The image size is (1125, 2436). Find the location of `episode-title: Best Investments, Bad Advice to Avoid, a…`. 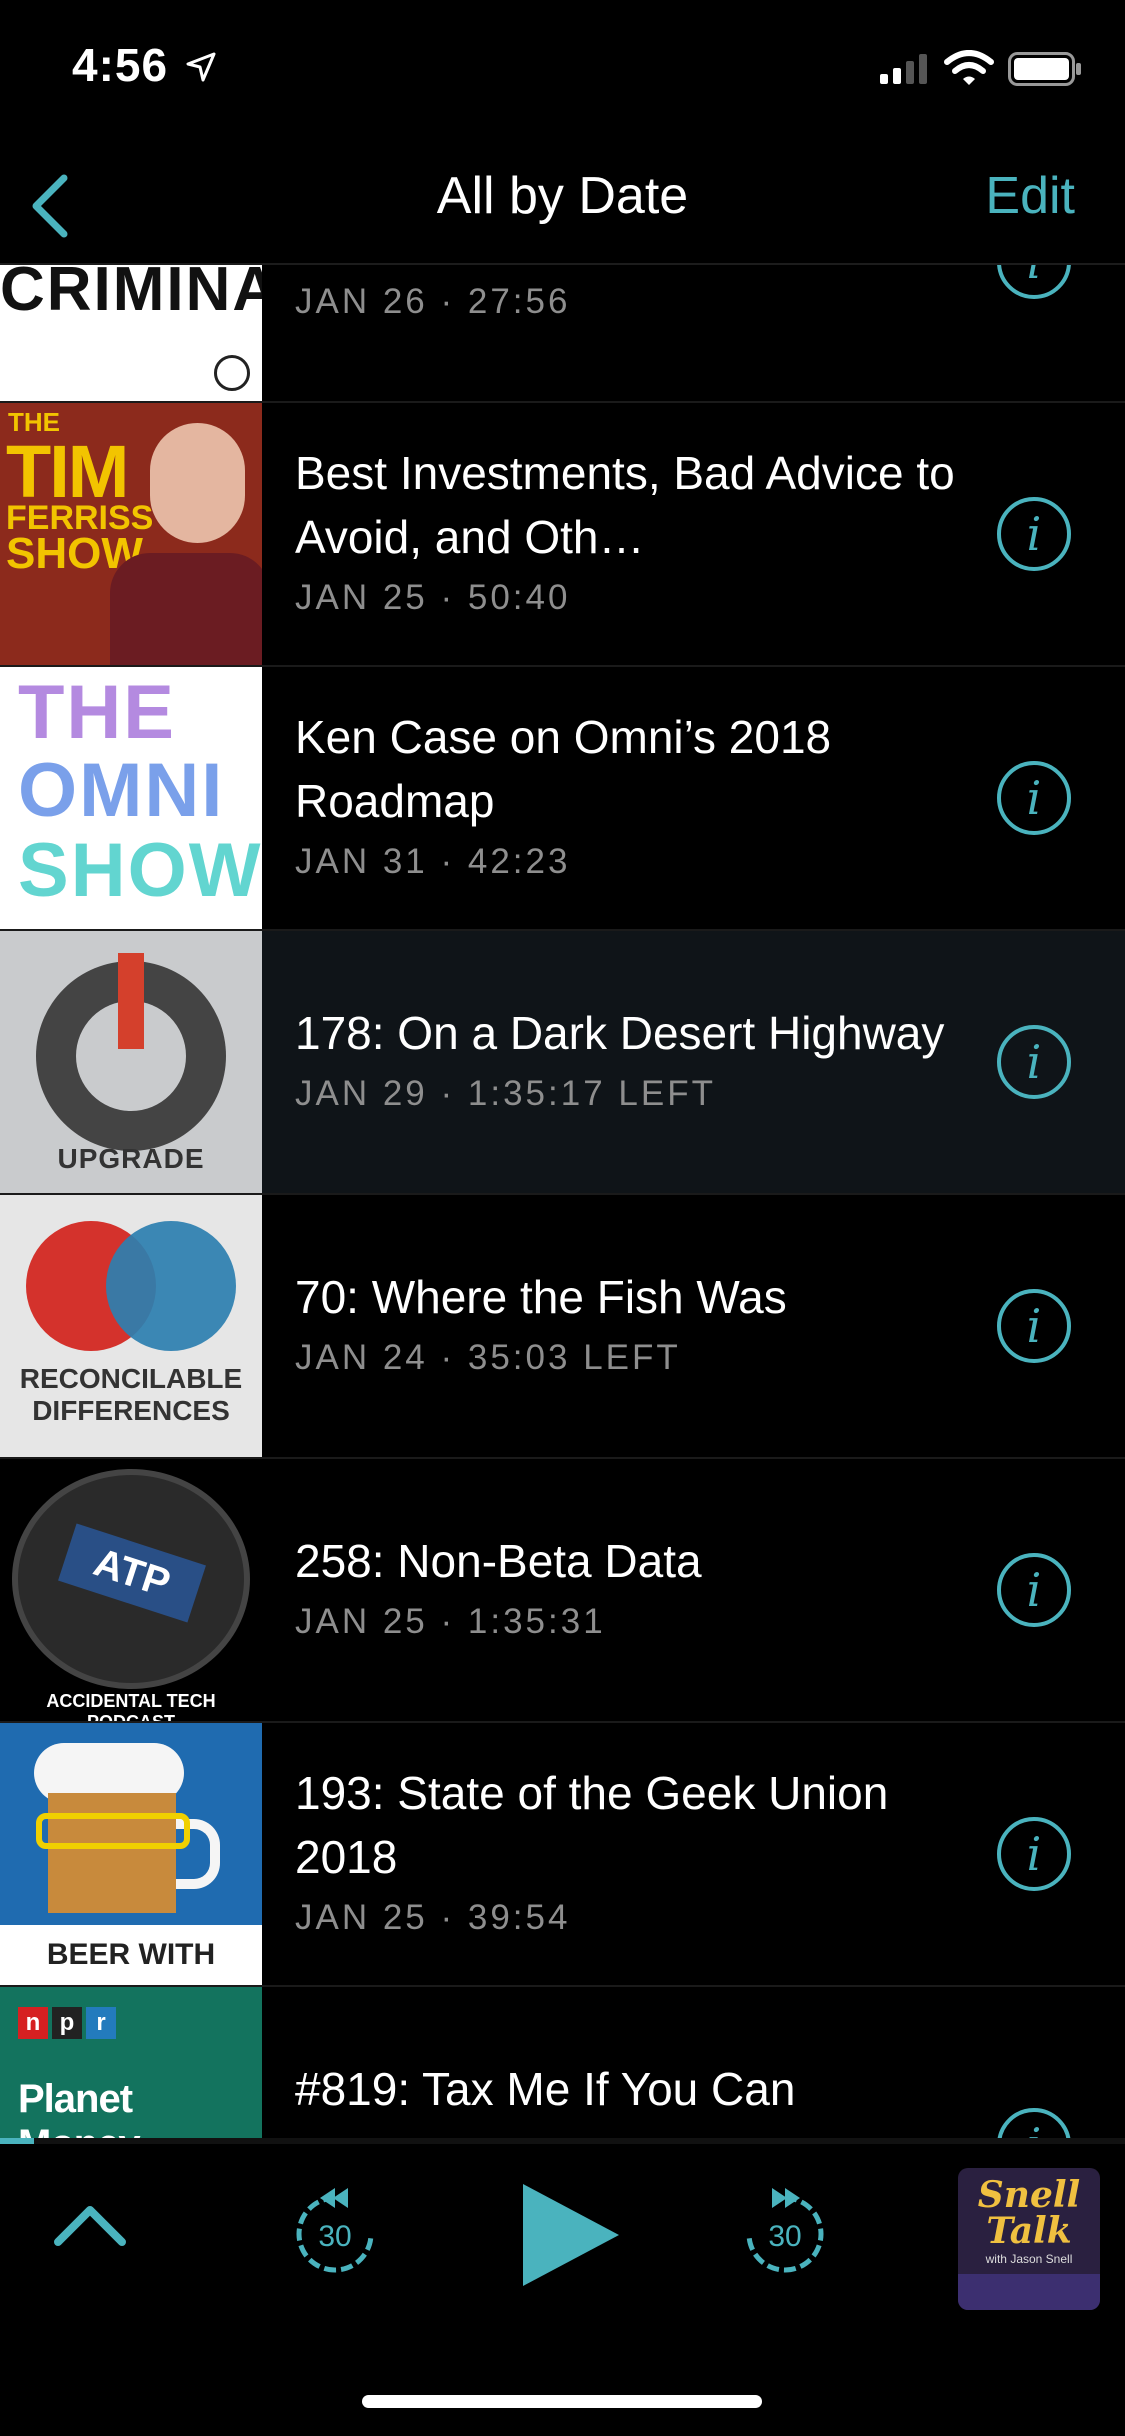

episode-title: Best Investments, Bad Advice to Avoid, a… is located at coordinates (625, 505).